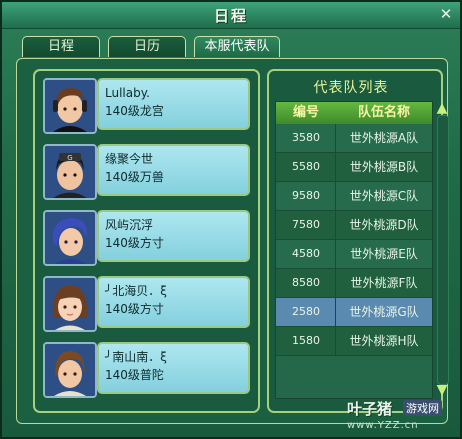 The image size is (462, 439). I want to click on scroll-up-icon: ▲, so click(442, 108).